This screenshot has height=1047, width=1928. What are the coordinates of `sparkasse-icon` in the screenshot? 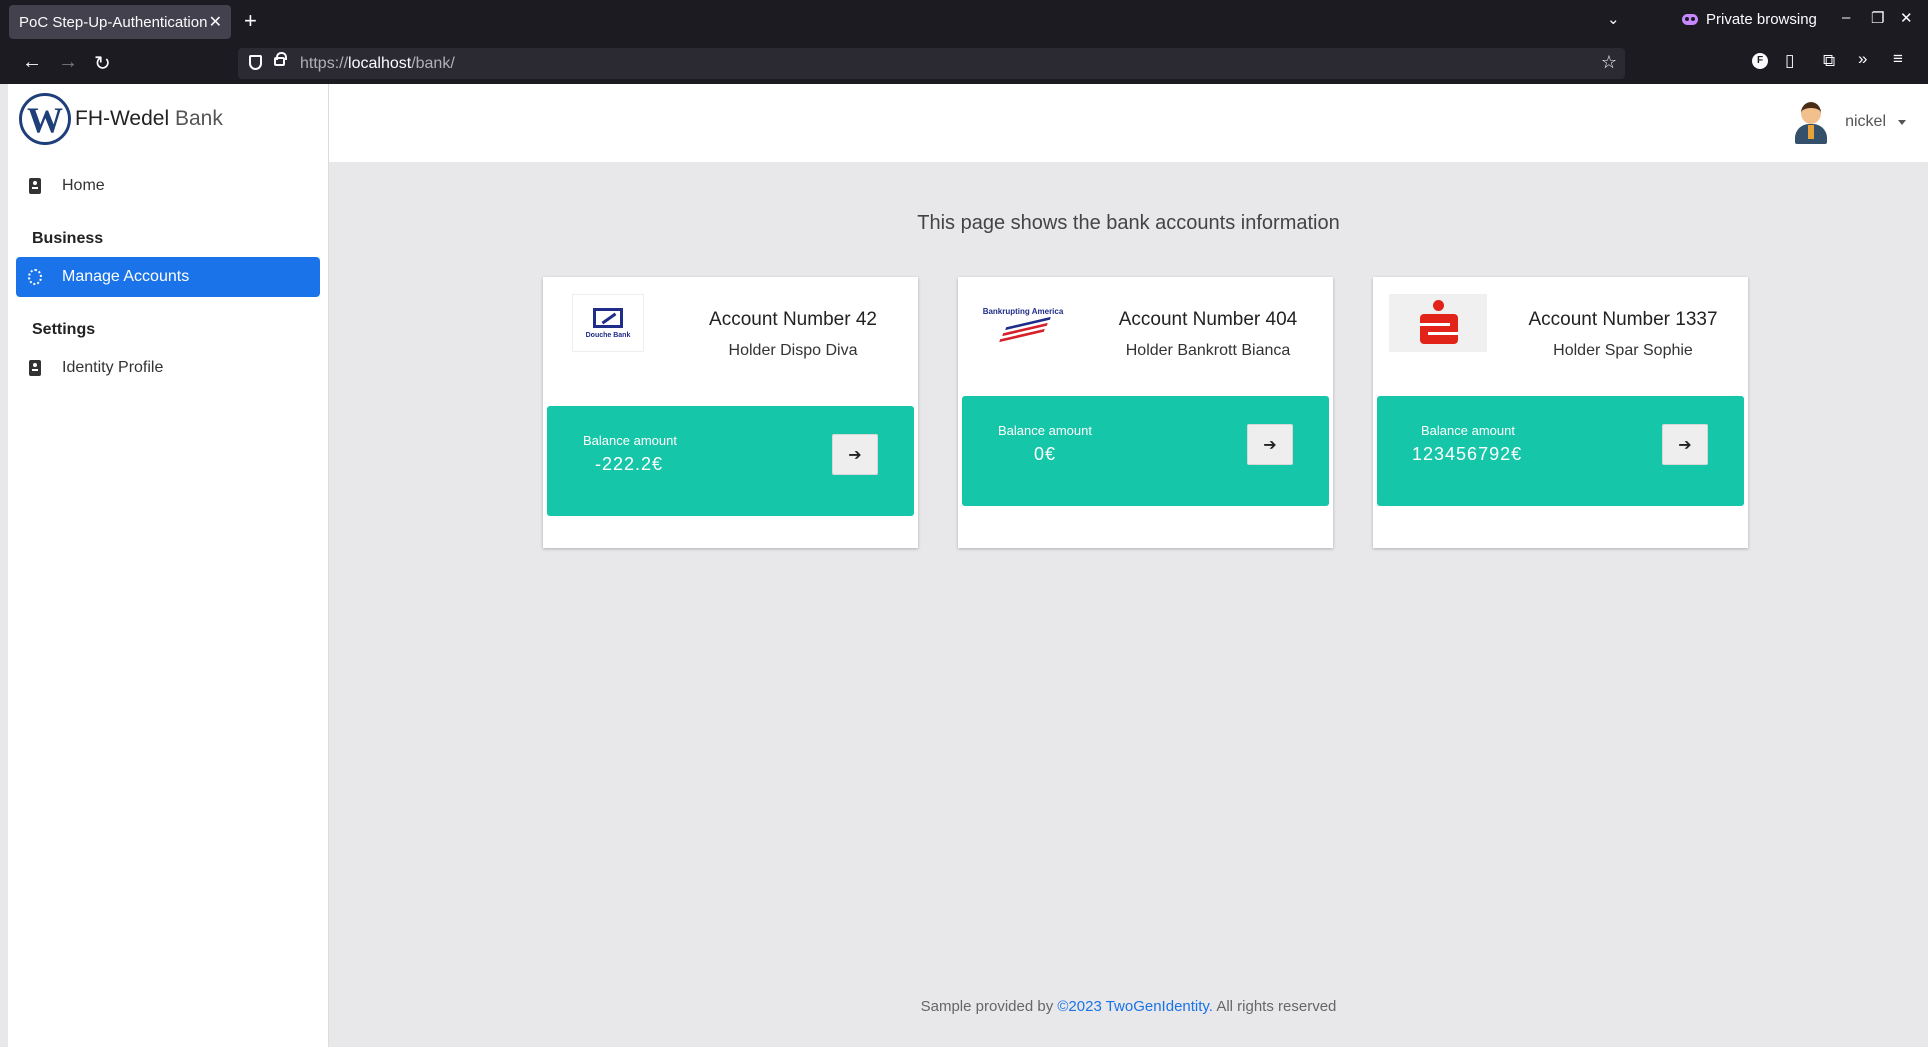 It's located at (1438, 323).